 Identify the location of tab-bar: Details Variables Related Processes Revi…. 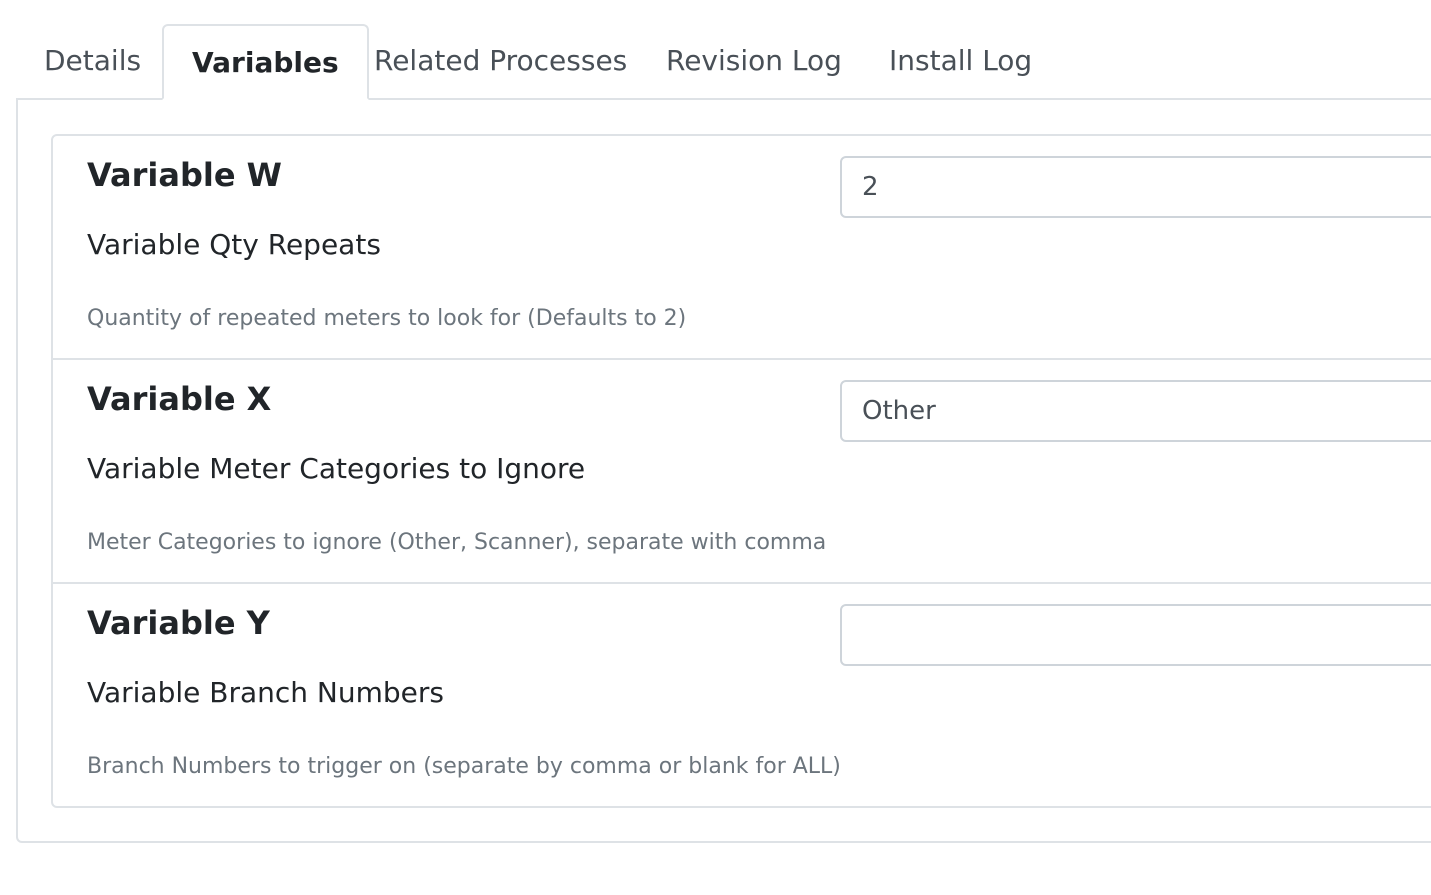
(723, 62).